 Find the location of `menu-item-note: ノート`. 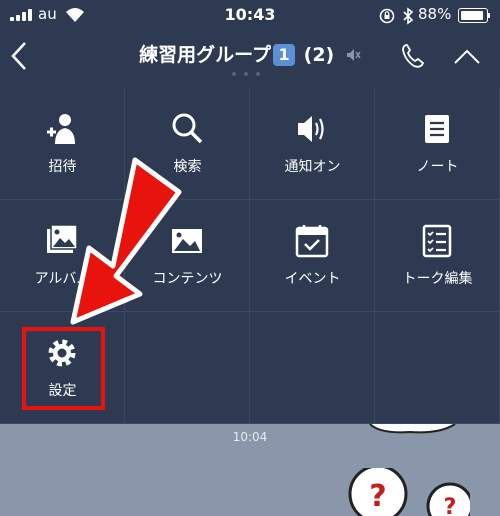

menu-item-note: ノート is located at coordinates (437, 144).